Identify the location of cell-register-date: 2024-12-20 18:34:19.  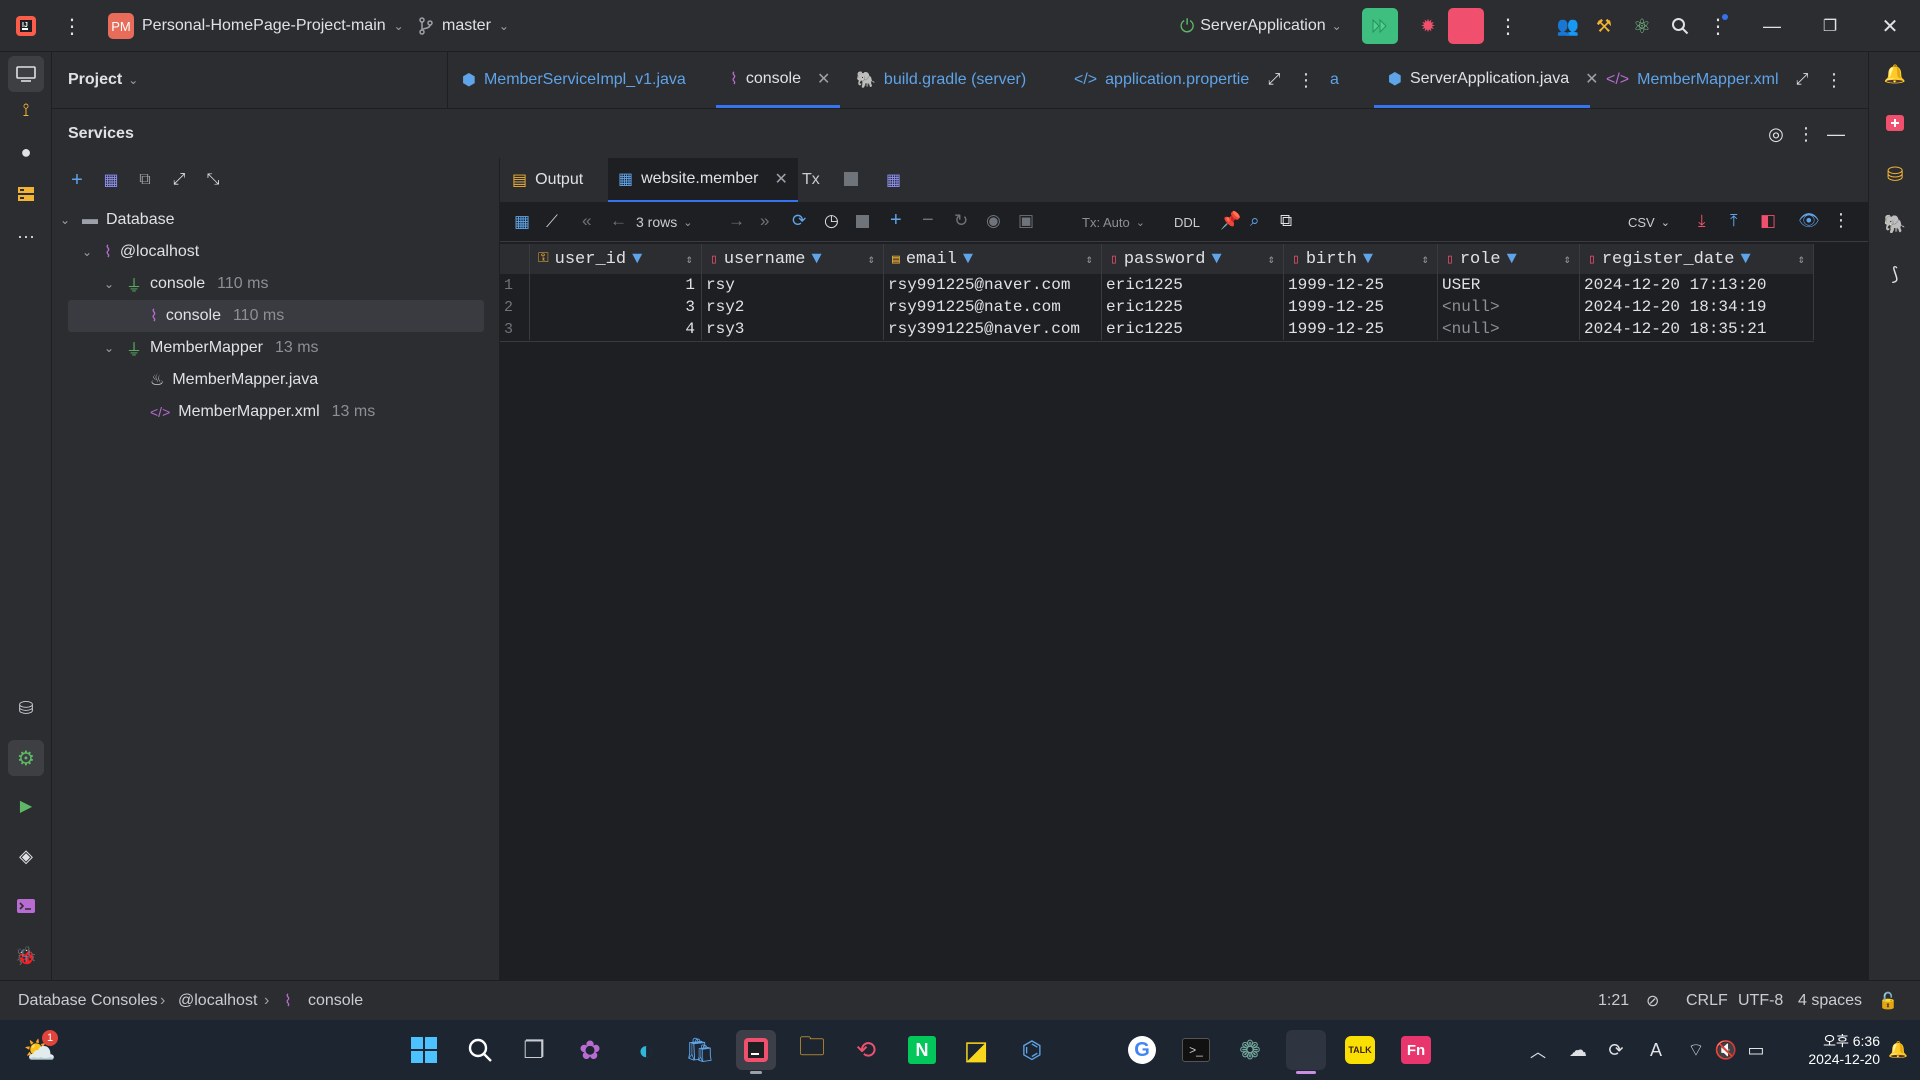
(1697, 307).